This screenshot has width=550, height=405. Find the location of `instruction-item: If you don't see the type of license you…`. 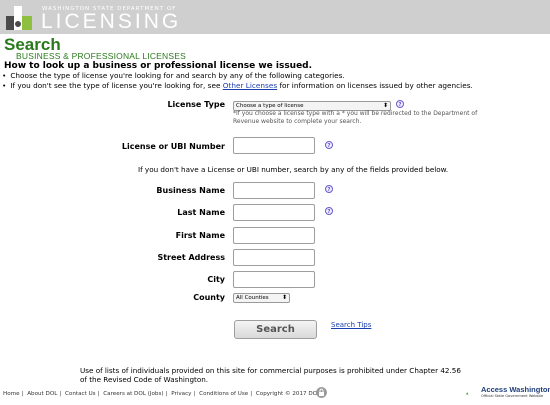

instruction-item: If you don't see the type of license you… is located at coordinates (237, 86).